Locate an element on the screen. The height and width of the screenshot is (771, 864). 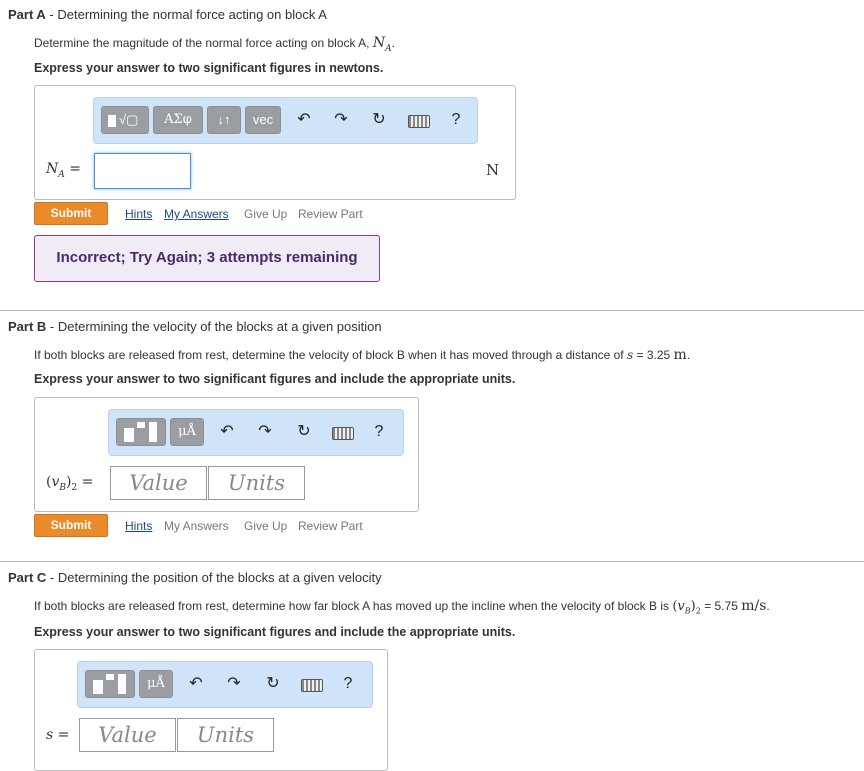
part-b-submit-button: Submit is located at coordinates (71, 525).